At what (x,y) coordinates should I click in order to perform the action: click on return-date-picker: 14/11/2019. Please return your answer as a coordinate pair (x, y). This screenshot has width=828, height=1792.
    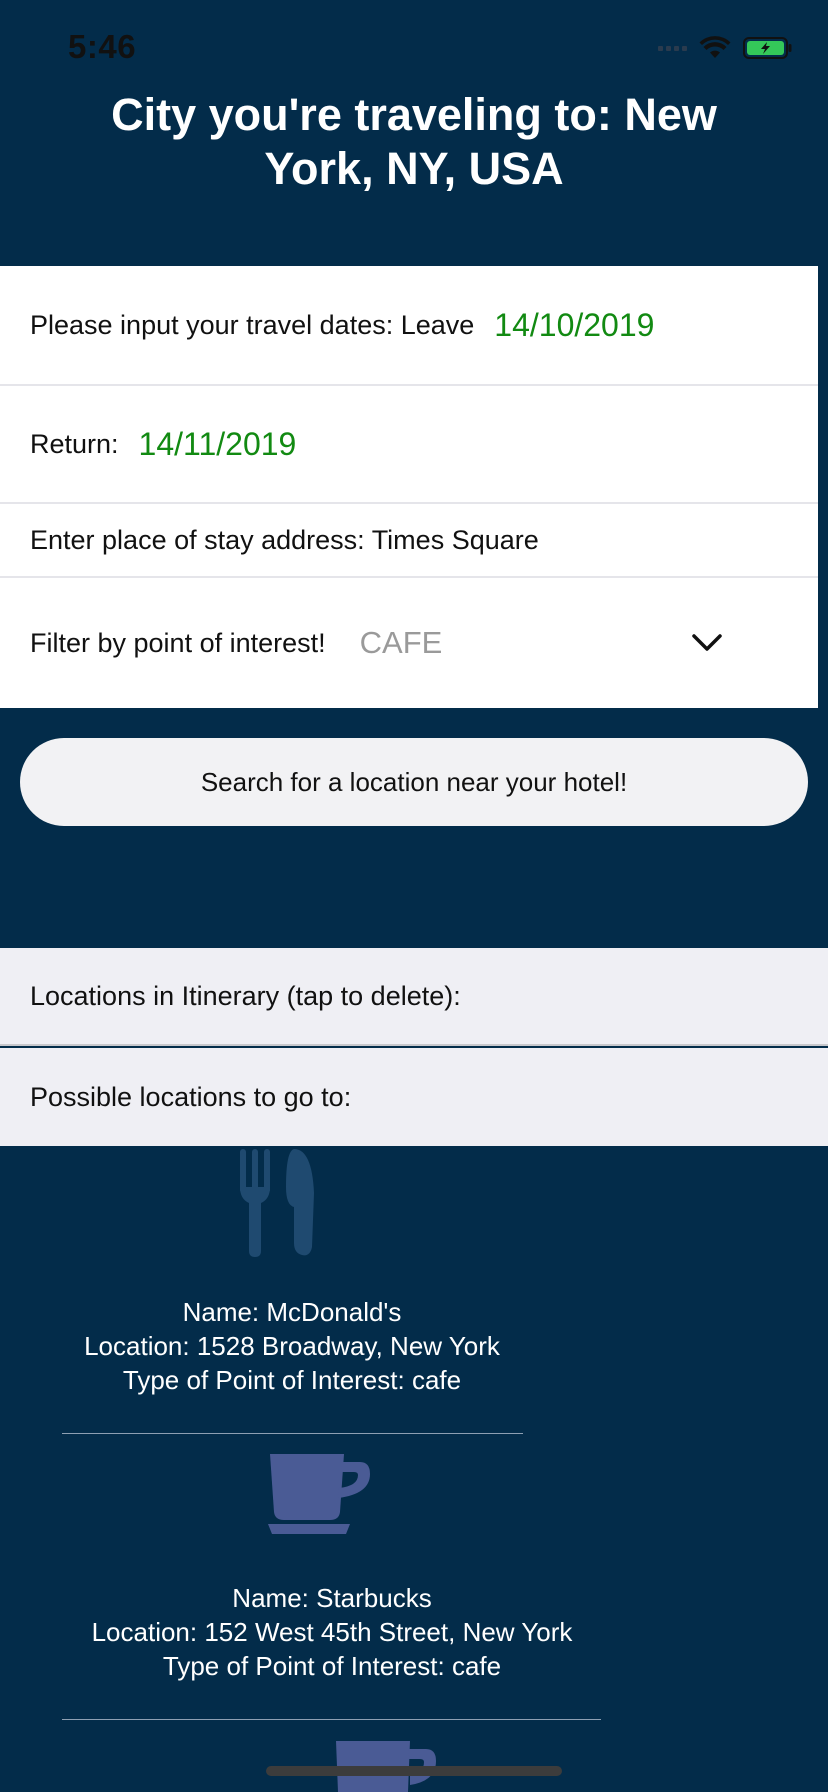
    Looking at the image, I should click on (218, 444).